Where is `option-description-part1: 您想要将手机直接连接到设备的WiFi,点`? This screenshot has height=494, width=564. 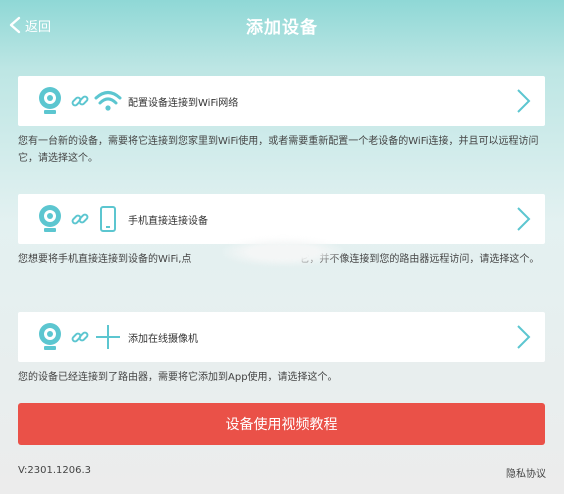
option-description-part1: 您想要将手机直接连接到设备的WiFi,点 is located at coordinates (105, 259).